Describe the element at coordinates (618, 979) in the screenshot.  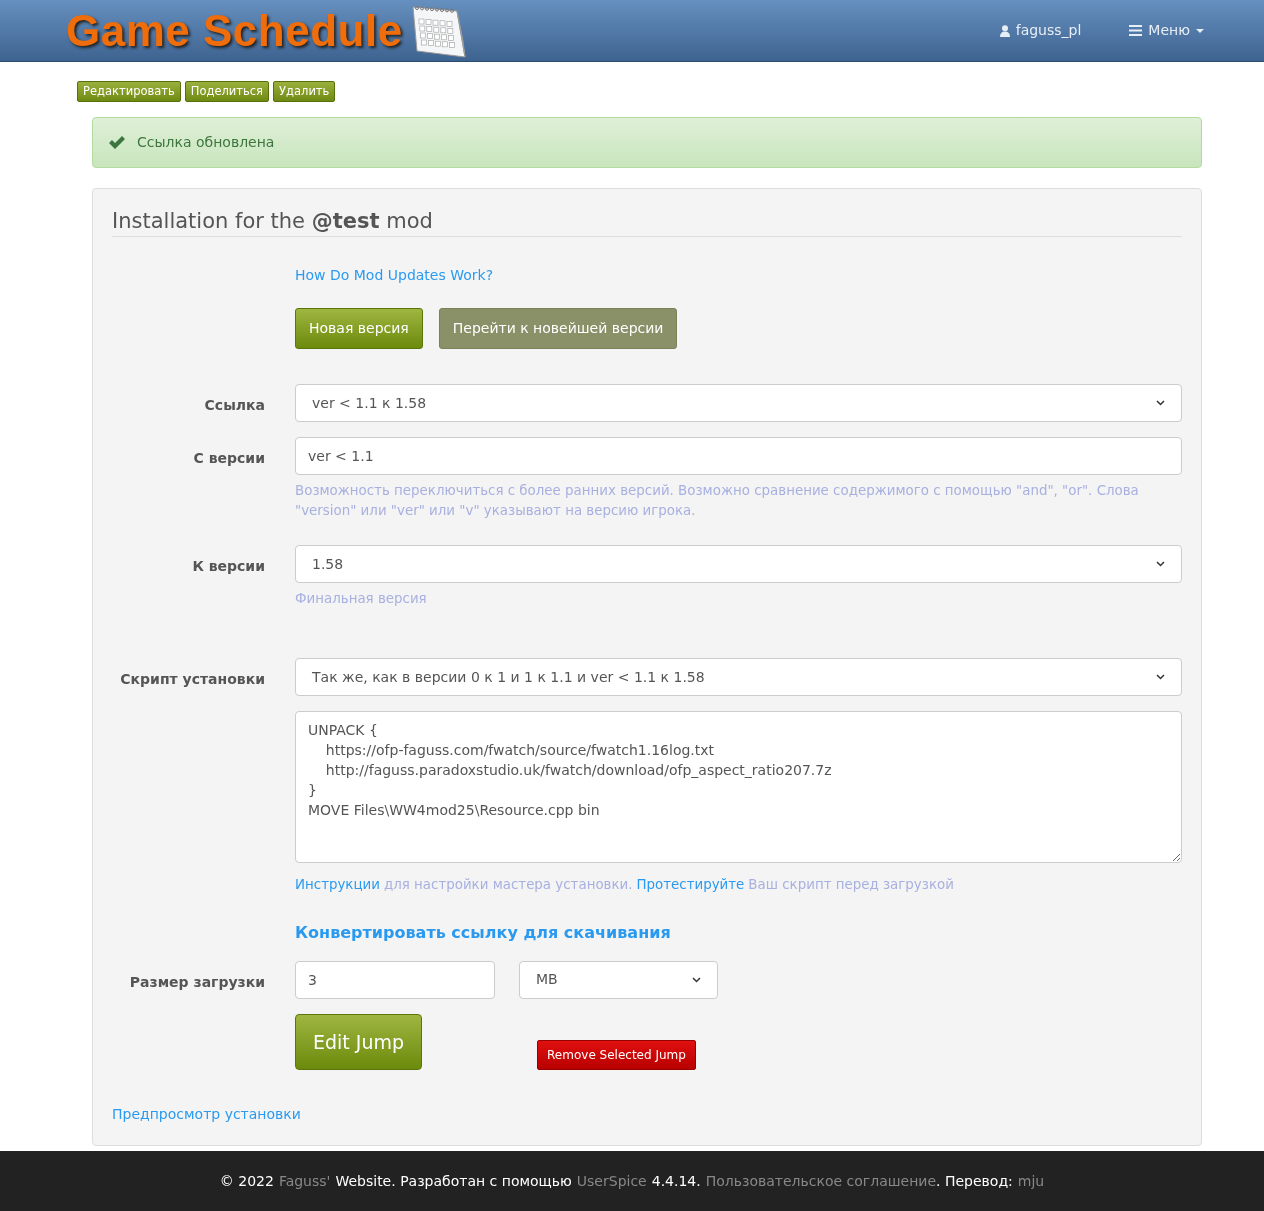
I see `unit-select: MB` at that location.